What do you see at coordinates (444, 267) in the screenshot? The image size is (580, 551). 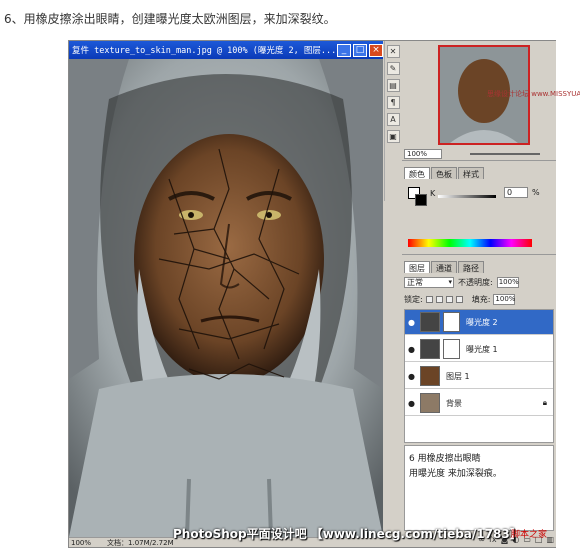 I see `tab-channels: 通道` at bounding box center [444, 267].